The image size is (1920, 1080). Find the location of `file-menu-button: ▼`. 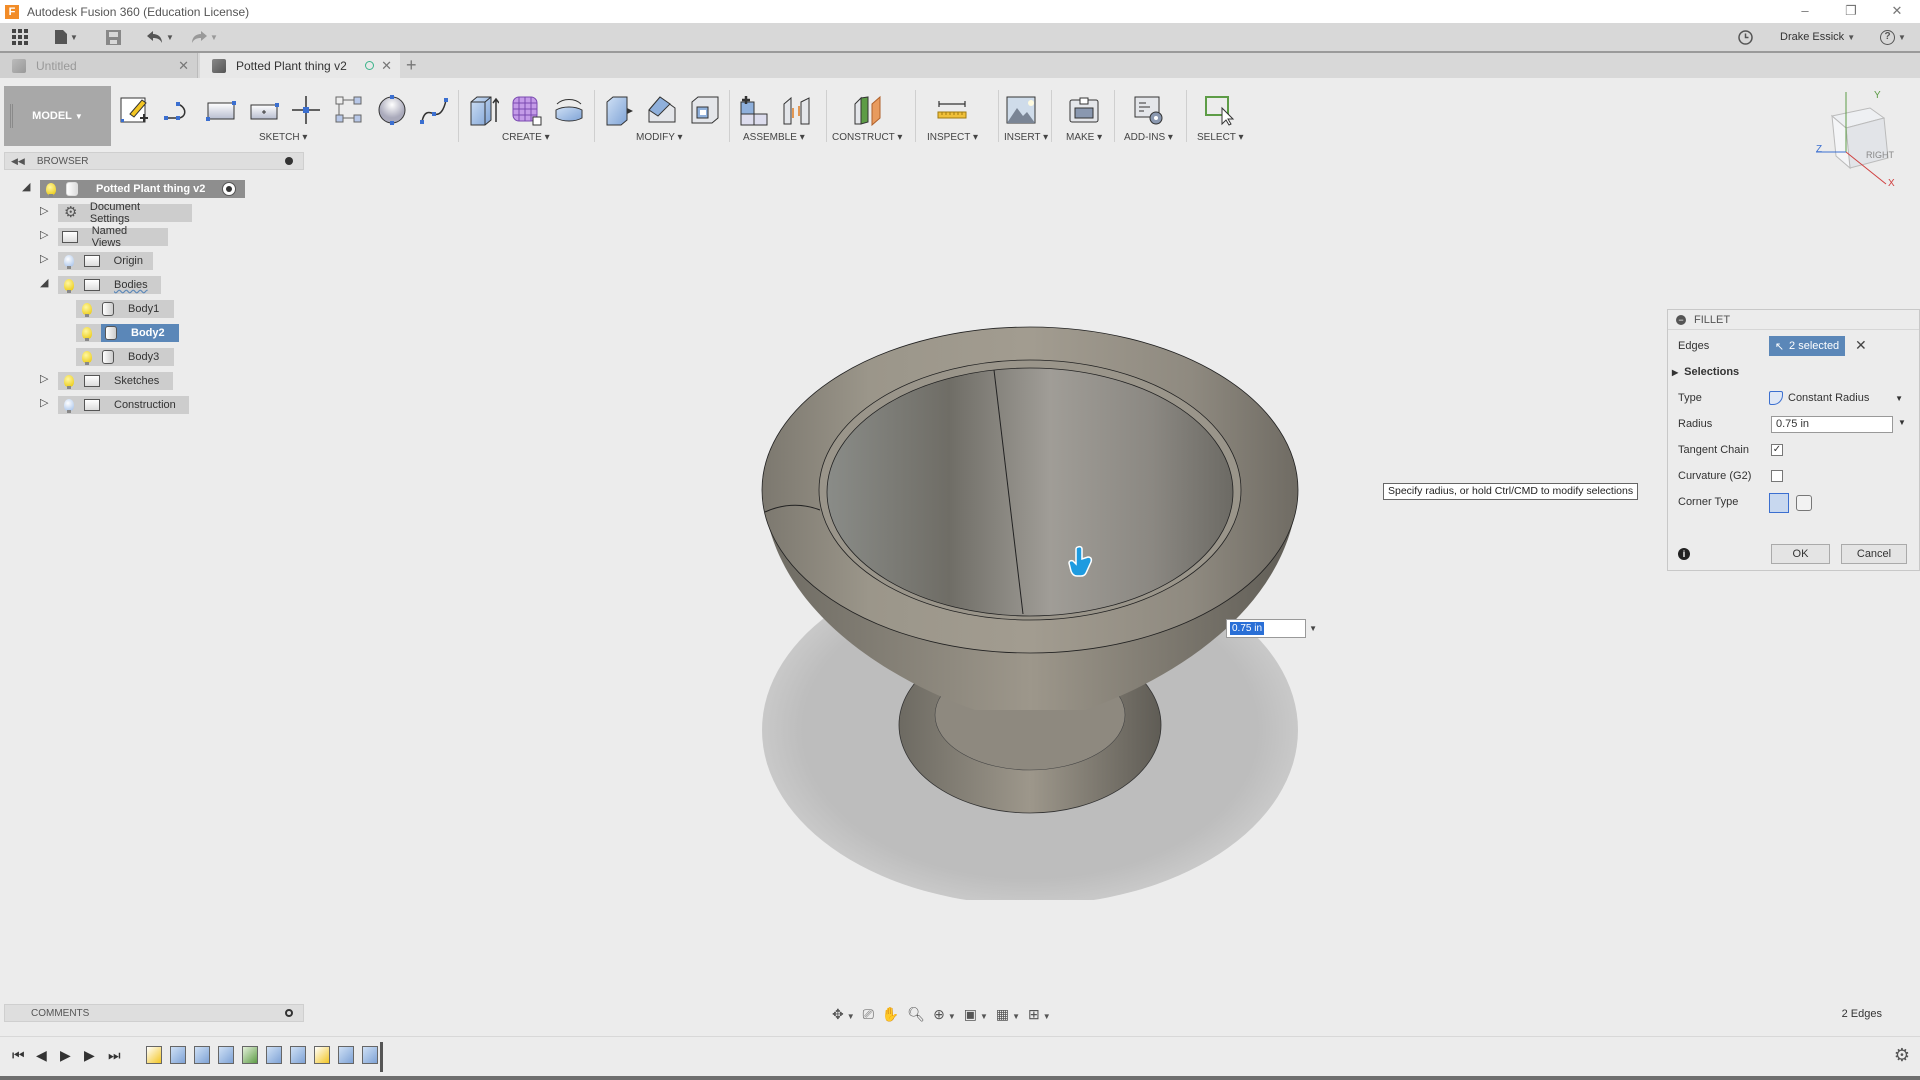

file-menu-button: ▼ is located at coordinates (66, 37).